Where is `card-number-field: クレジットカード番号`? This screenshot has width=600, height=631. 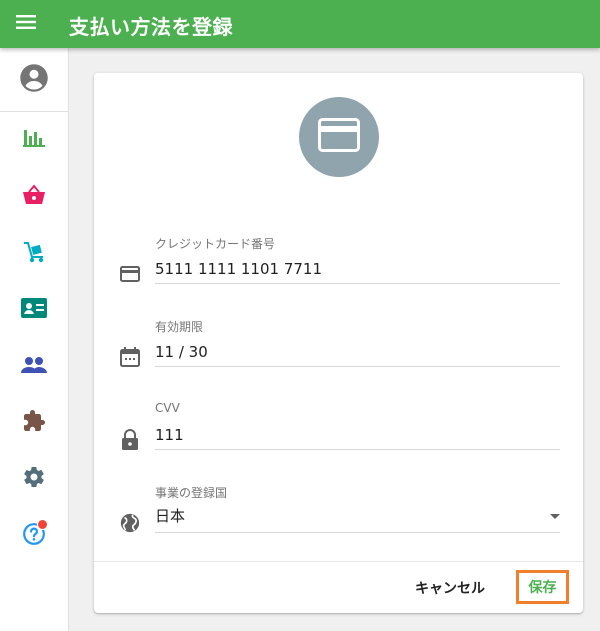
card-number-field: クレジットカード番号 is located at coordinates (339, 265).